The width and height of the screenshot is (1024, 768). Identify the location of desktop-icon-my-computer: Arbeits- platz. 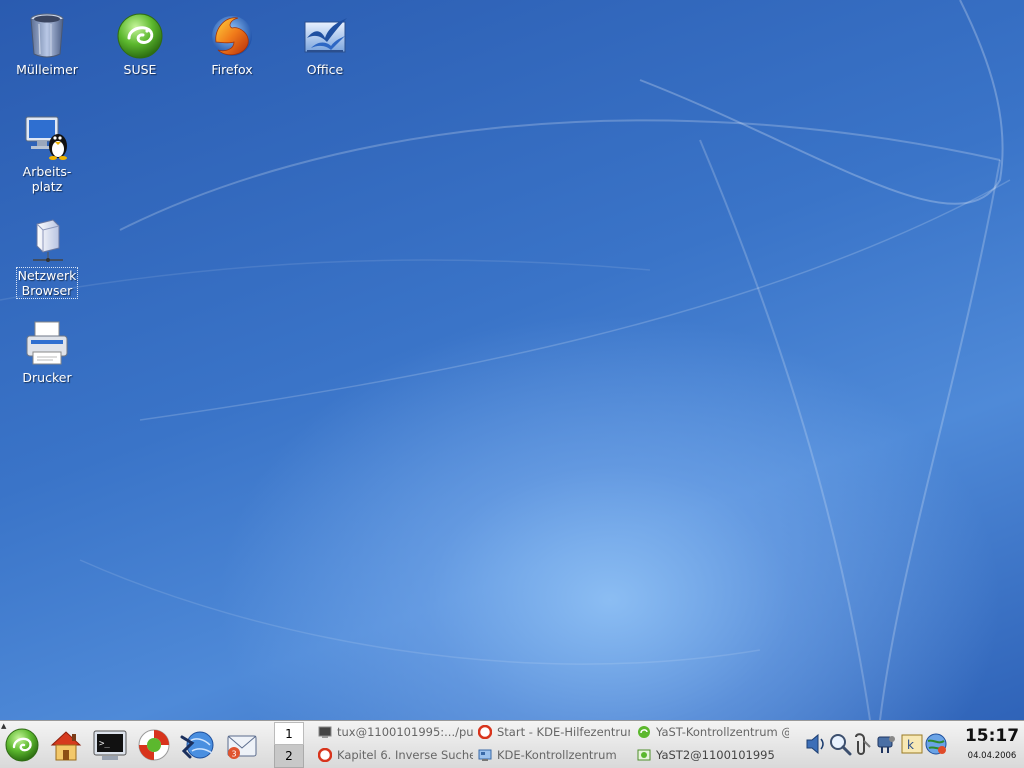
(47, 154).